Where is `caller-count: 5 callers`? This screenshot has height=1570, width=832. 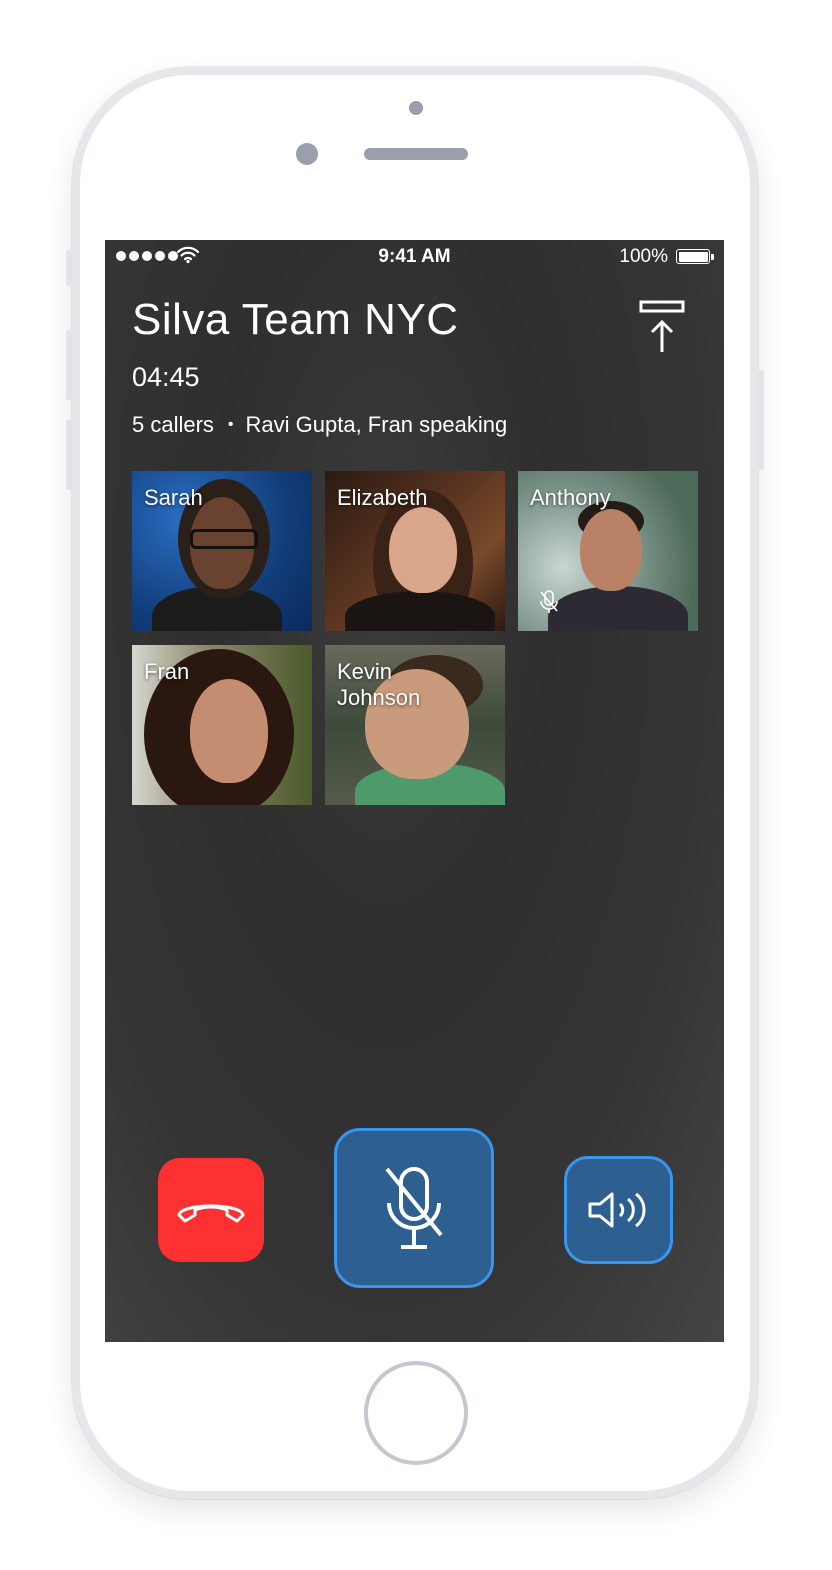
caller-count: 5 callers is located at coordinates (173, 424).